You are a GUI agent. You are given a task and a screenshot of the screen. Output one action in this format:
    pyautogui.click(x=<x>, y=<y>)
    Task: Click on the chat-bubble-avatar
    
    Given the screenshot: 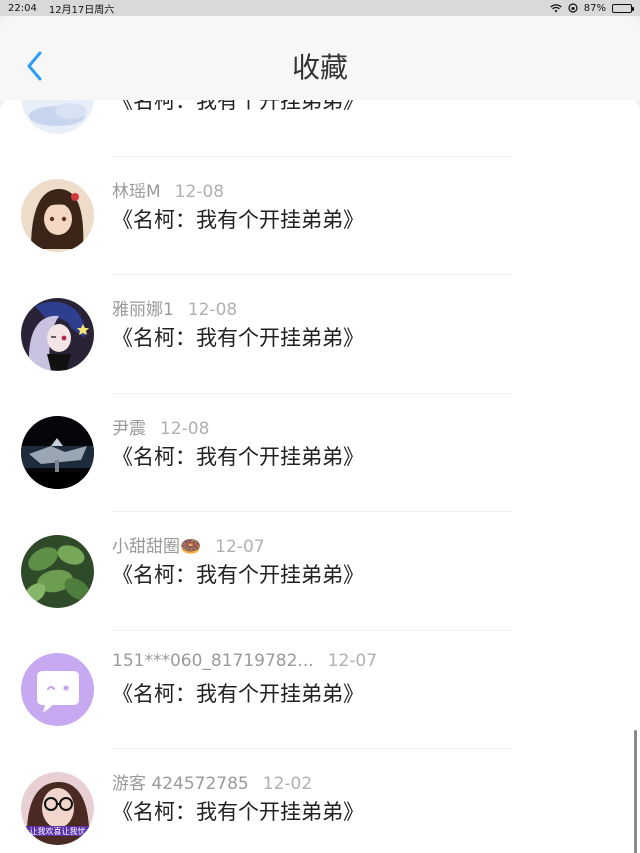 What is the action you would take?
    pyautogui.click(x=57, y=690)
    